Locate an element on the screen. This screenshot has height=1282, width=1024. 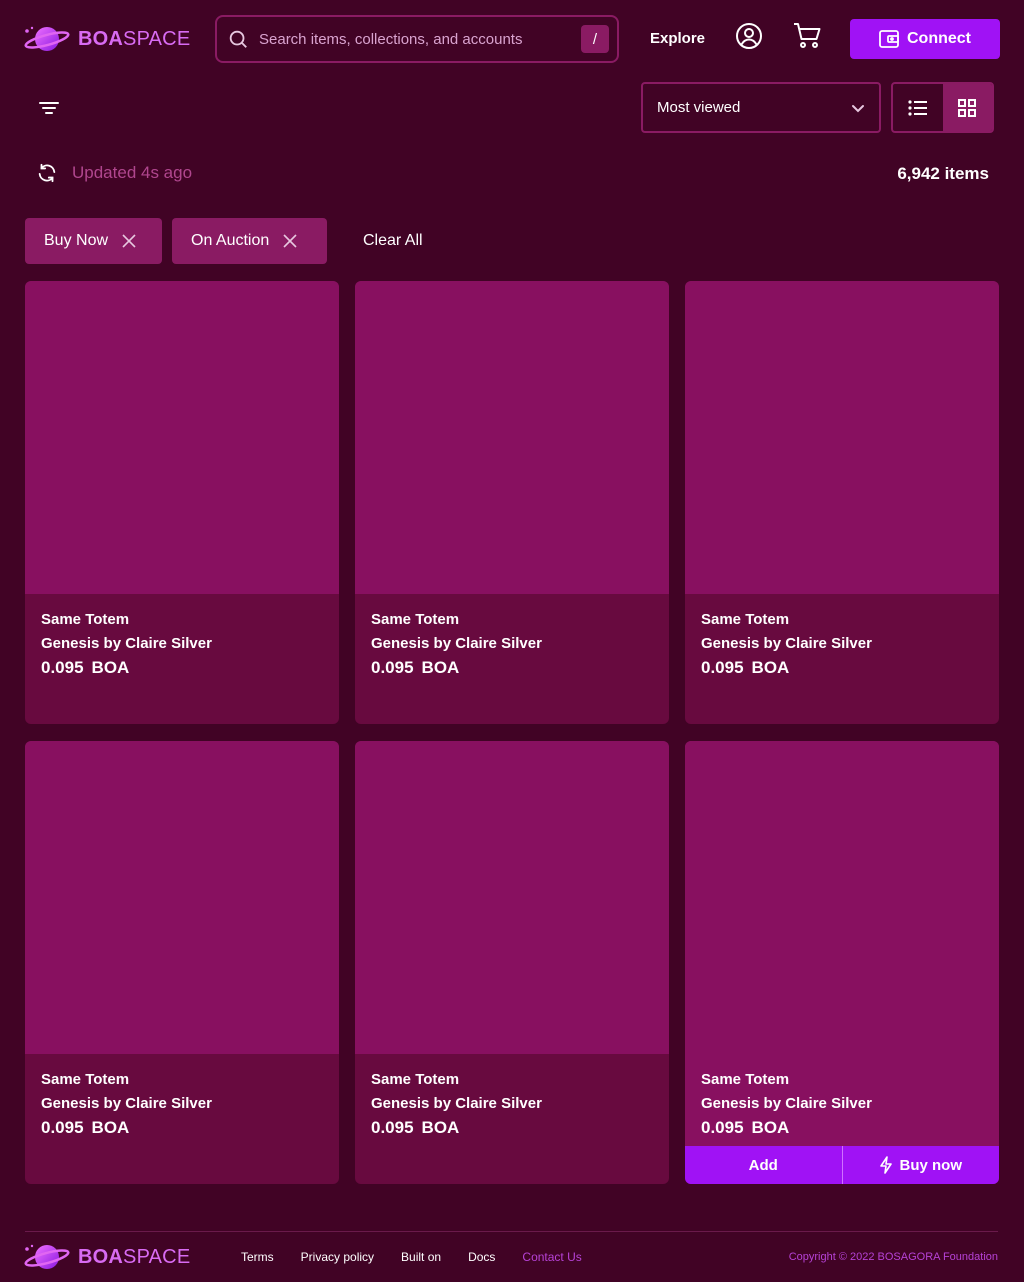
wallet-icon is located at coordinates (889, 39).